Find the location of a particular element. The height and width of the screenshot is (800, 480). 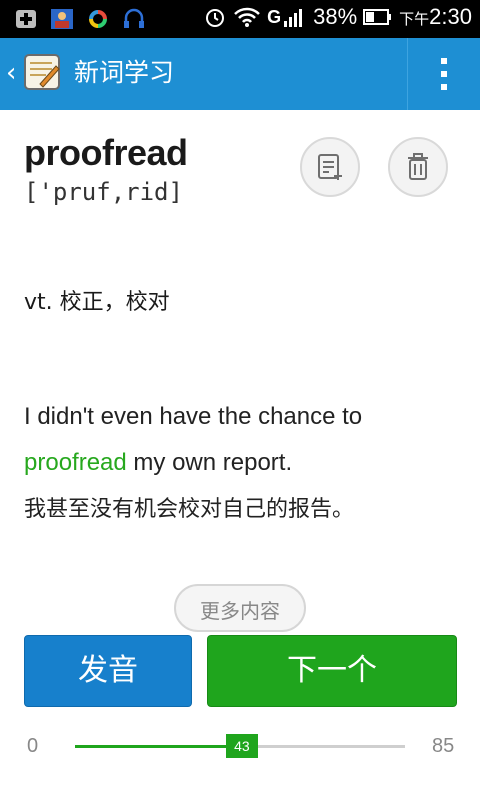

contacts-app-icon is located at coordinates (62, 19).